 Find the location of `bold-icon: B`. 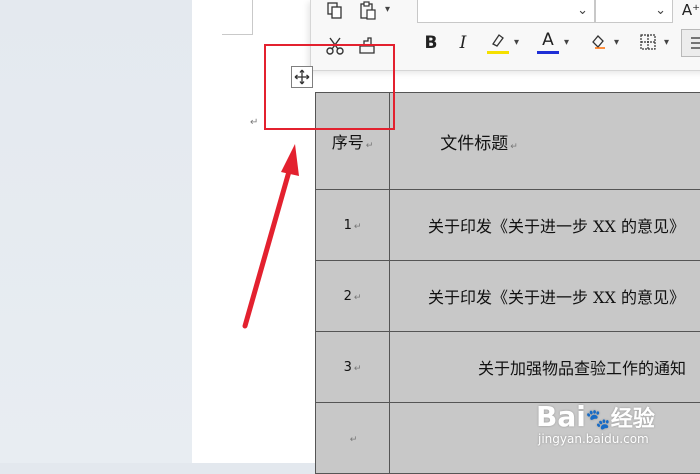

bold-icon: B is located at coordinates (431, 43).